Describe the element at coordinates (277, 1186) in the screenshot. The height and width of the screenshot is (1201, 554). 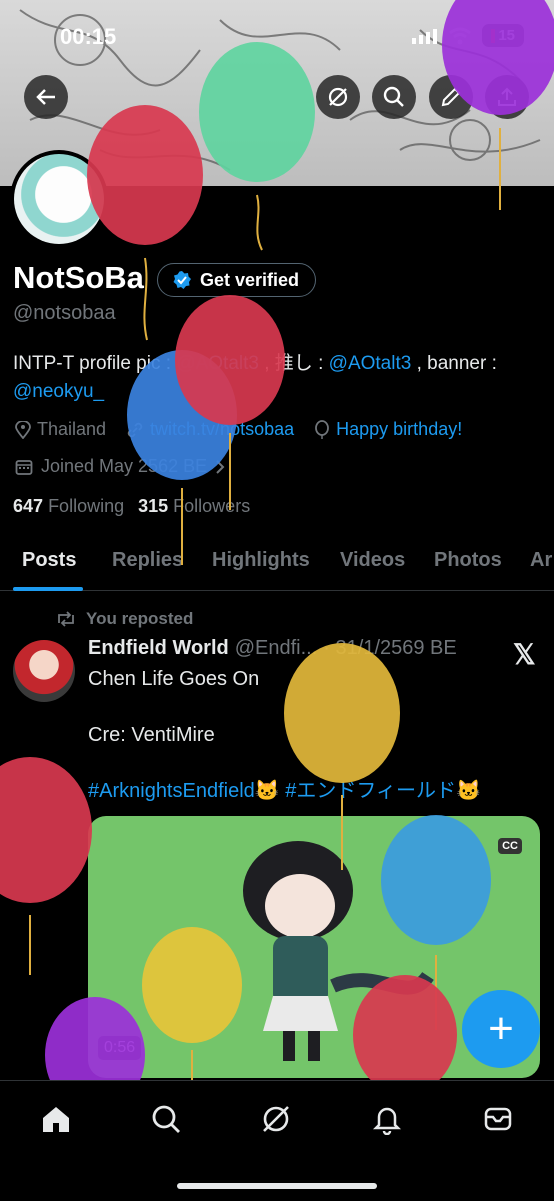
I see `home-indicator` at that location.